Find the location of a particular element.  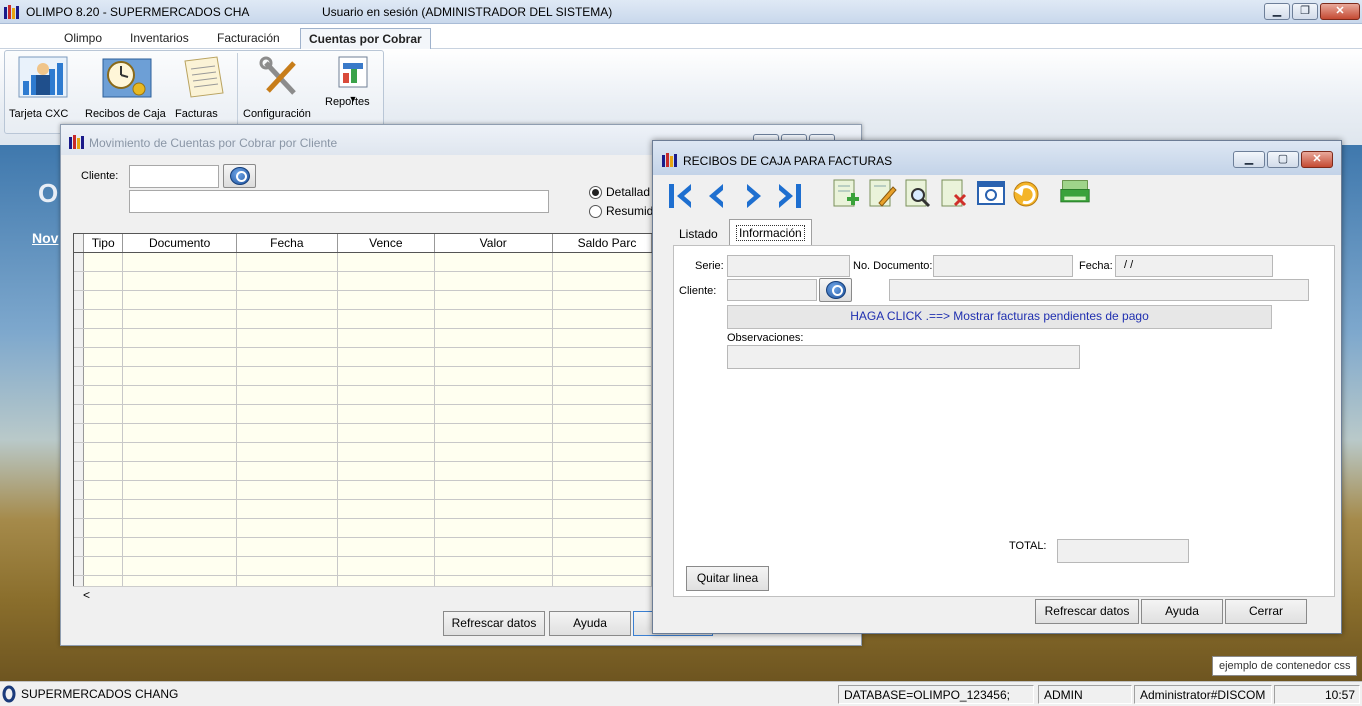

scroll-left-icon: < is located at coordinates (86, 595).